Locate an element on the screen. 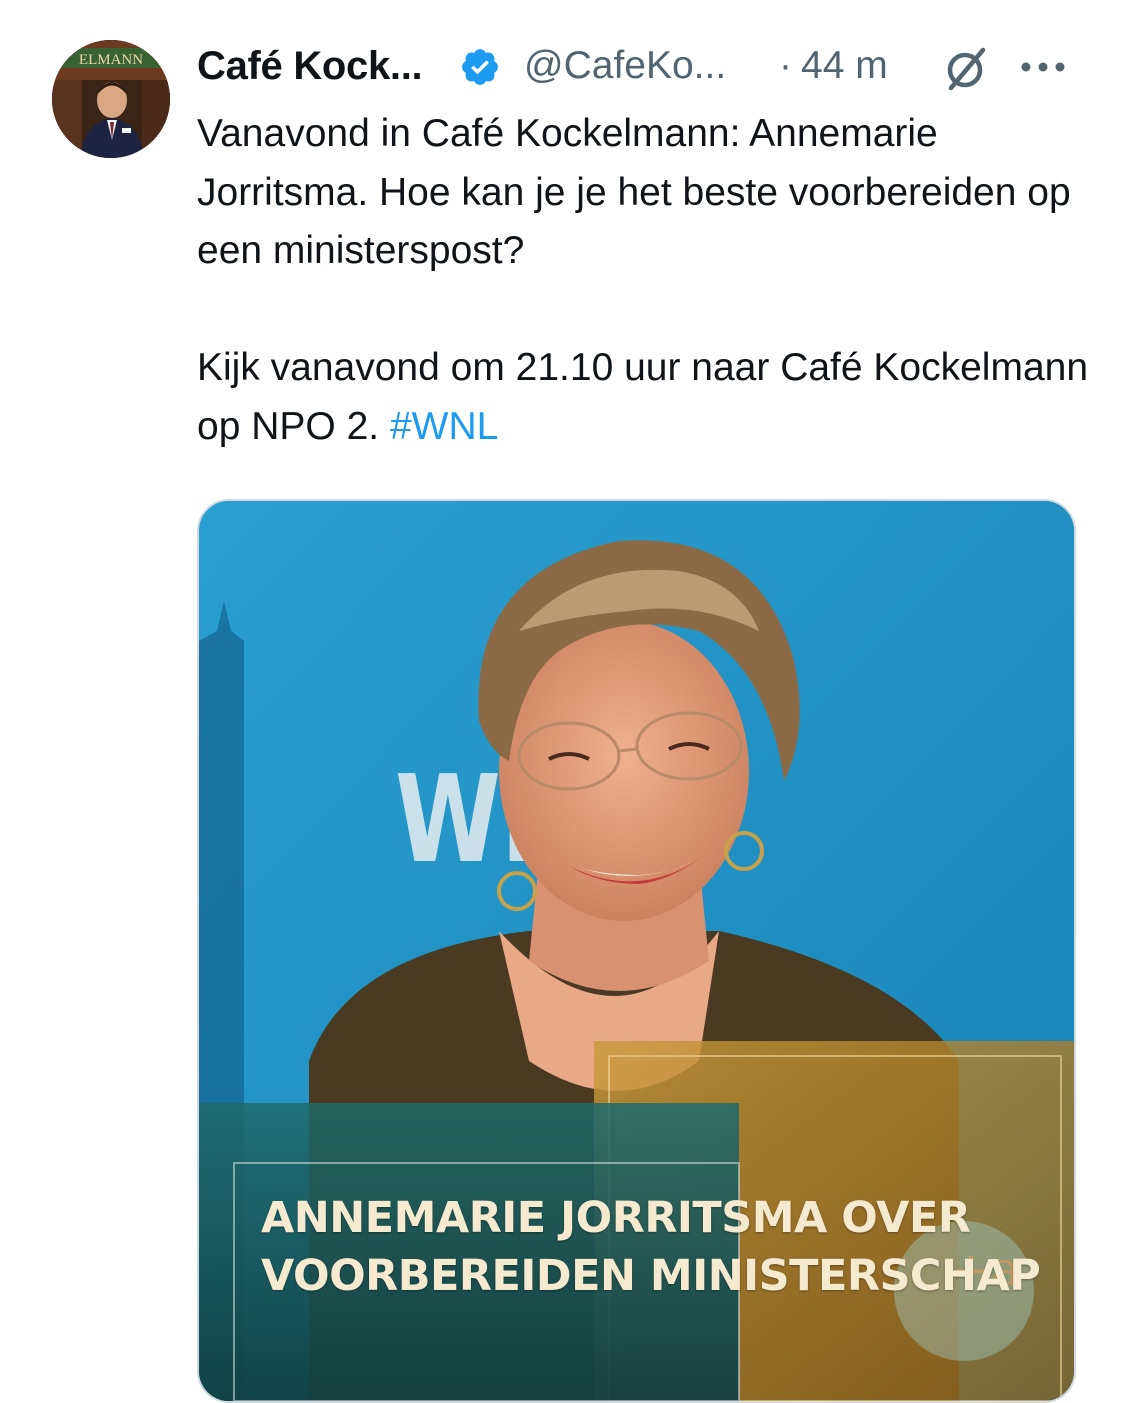 Image resolution: width=1125 pixels, height=1403 pixels. hashtag-link: #WNL is located at coordinates (444, 426).